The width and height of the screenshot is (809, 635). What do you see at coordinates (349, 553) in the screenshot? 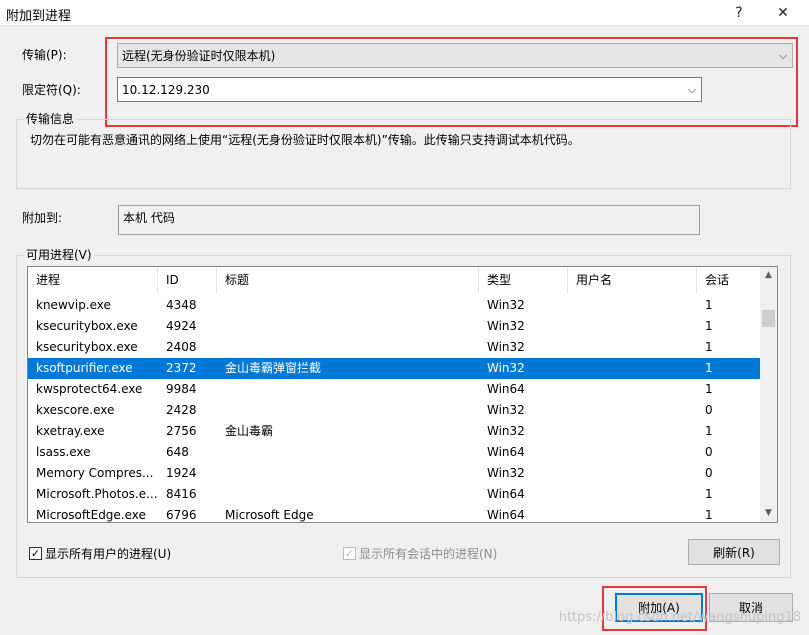
I see `show-all-sessions-checkbox: ✓` at bounding box center [349, 553].